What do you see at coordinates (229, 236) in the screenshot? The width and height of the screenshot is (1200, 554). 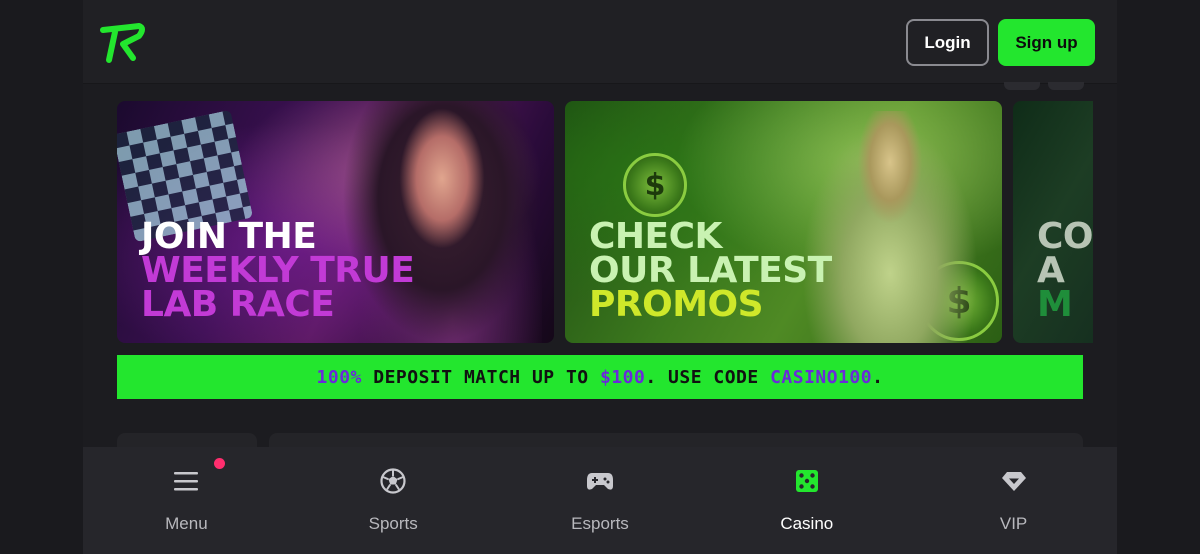 I see `banner-line: JOIN THE` at bounding box center [229, 236].